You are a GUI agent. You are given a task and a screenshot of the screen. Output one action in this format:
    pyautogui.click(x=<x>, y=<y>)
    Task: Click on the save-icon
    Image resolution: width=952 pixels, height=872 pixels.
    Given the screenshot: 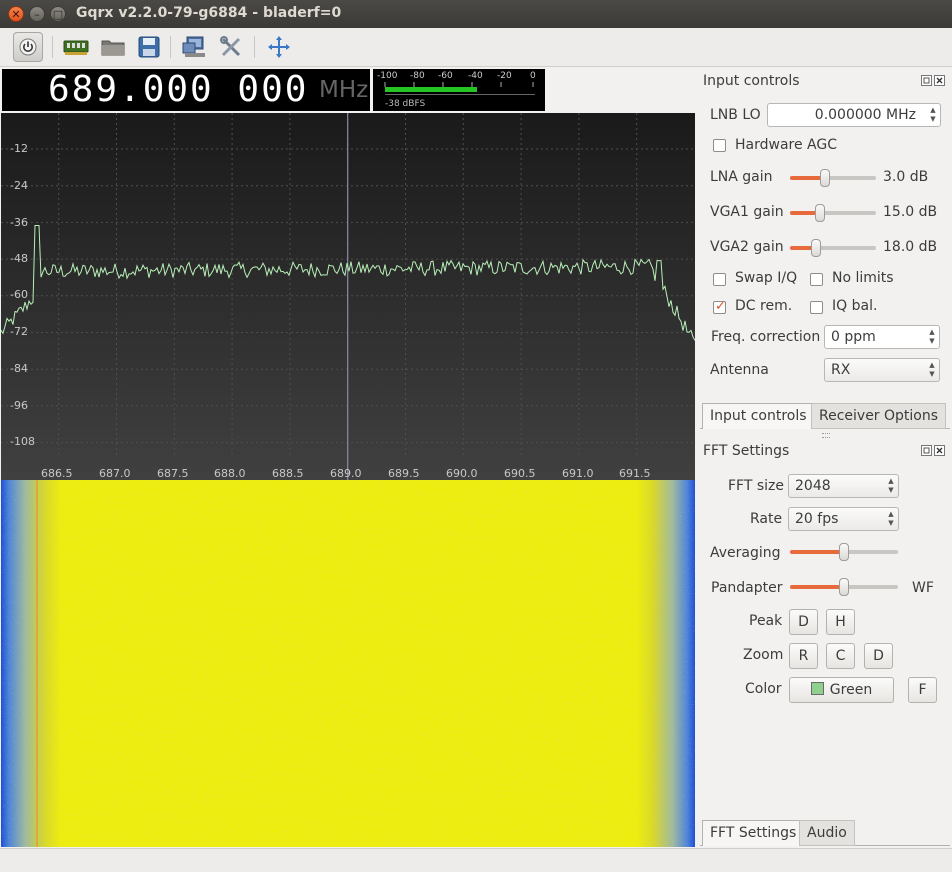 What is the action you would take?
    pyautogui.click(x=149, y=47)
    